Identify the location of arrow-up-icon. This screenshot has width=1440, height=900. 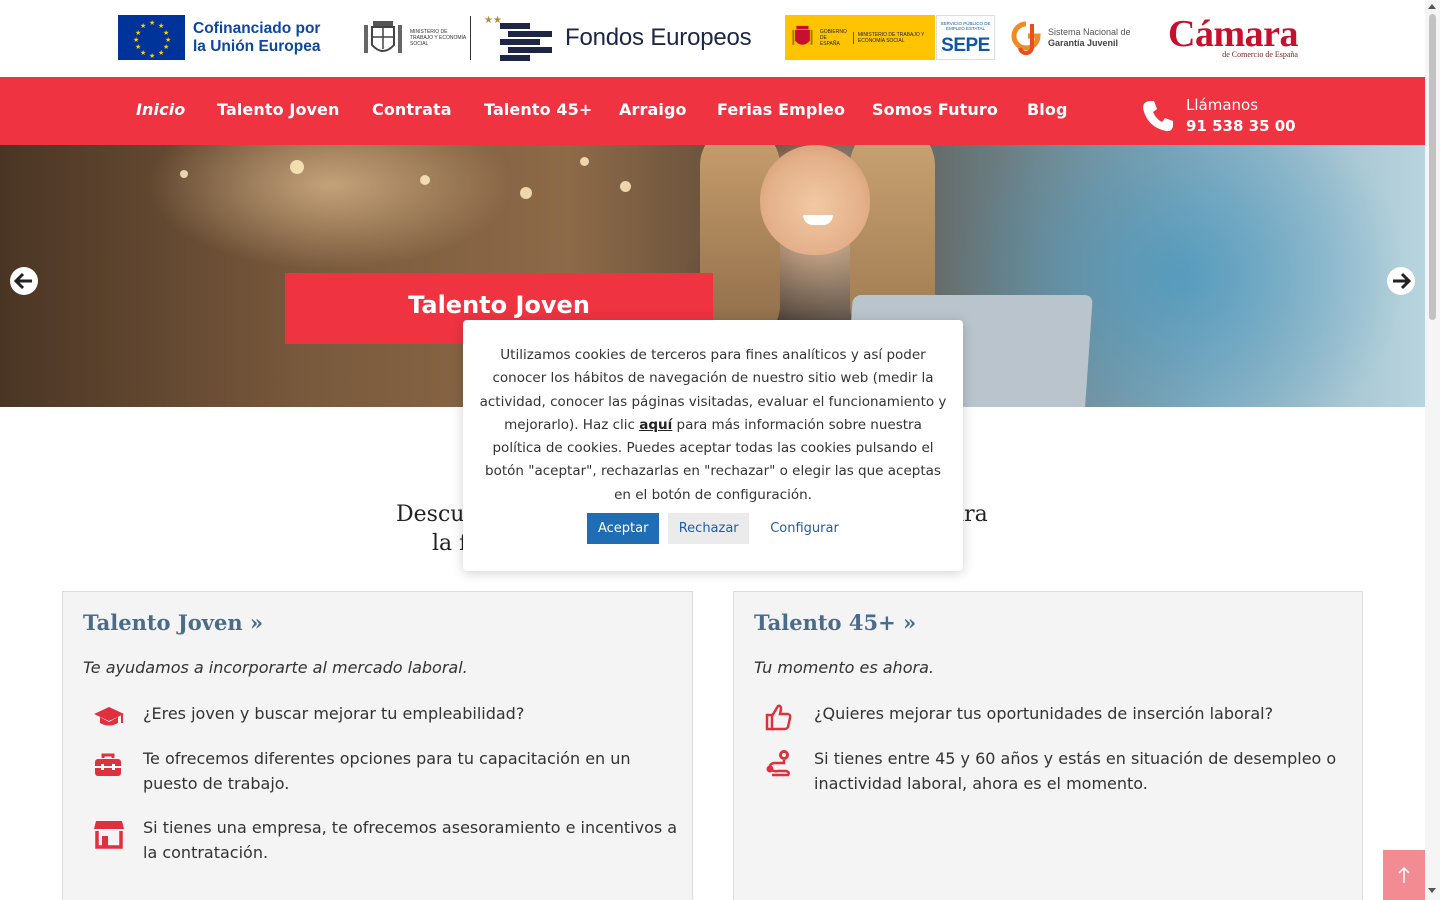
(1404, 874).